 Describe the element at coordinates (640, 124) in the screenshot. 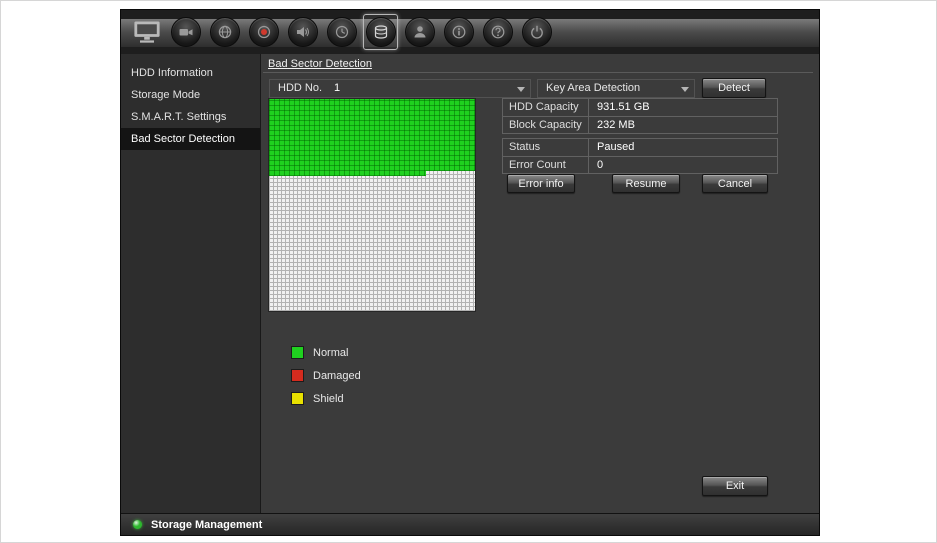

I see `block-capacity-row: Block Capacity 232 MB` at that location.